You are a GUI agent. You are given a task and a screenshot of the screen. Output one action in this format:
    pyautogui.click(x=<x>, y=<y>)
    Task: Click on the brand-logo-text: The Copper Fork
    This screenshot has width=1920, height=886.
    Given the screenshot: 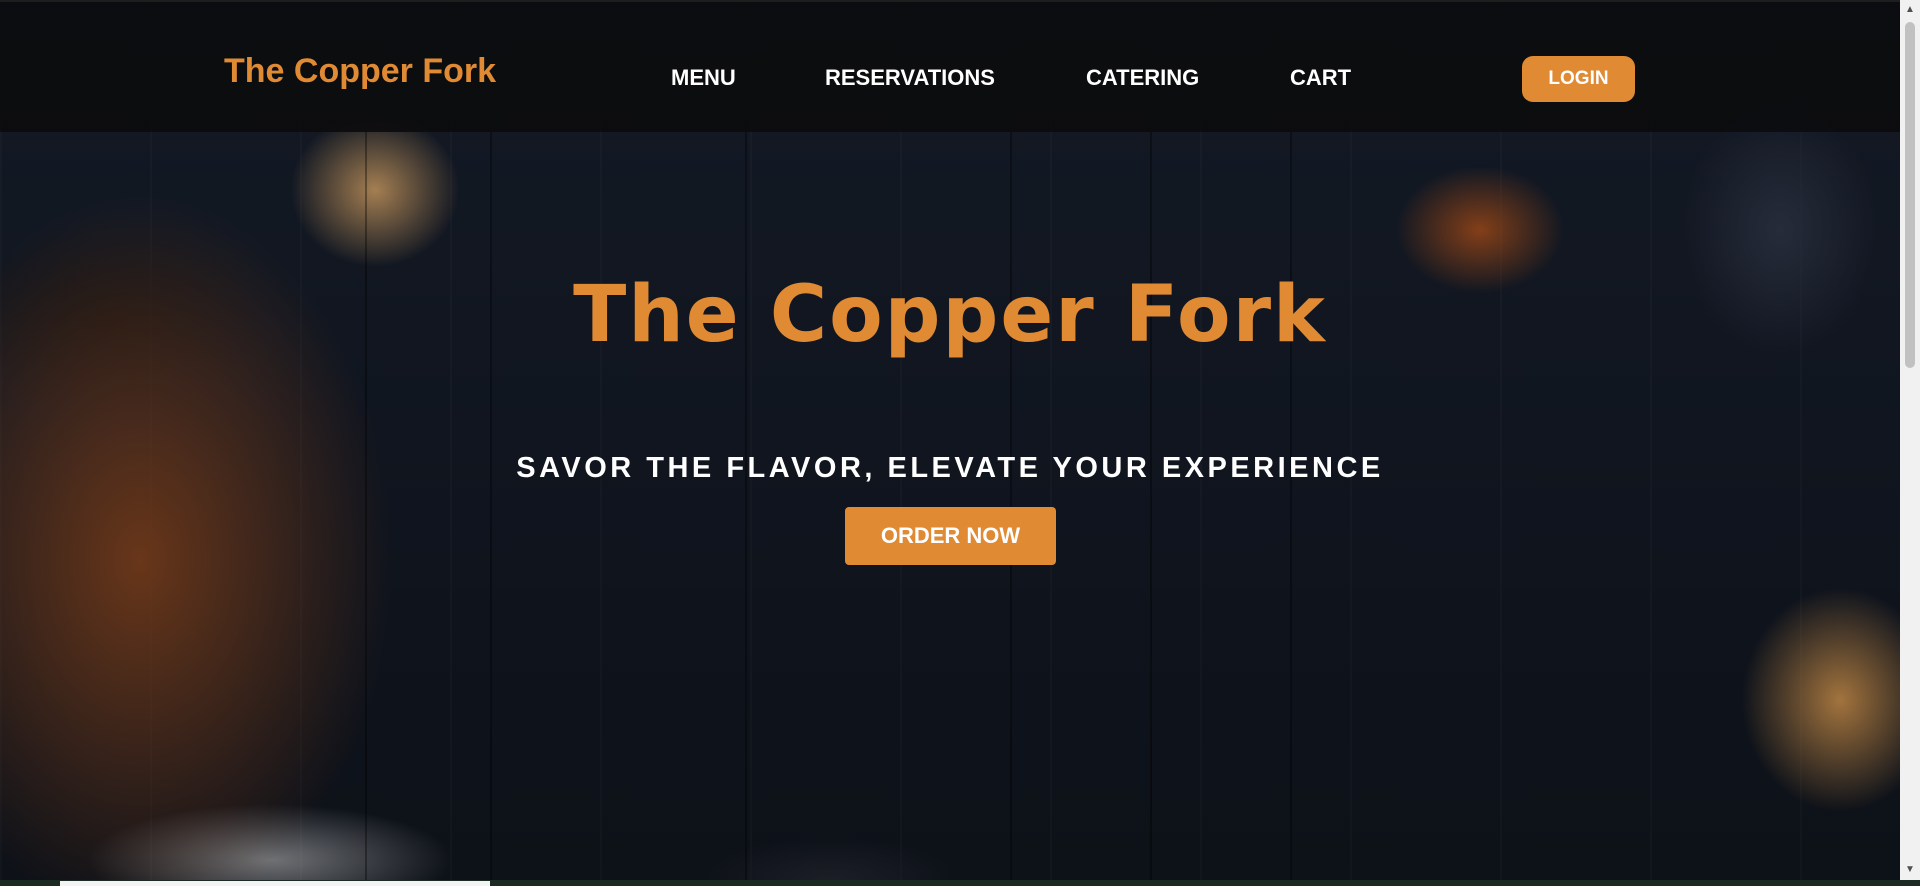 What is the action you would take?
    pyautogui.click(x=360, y=71)
    